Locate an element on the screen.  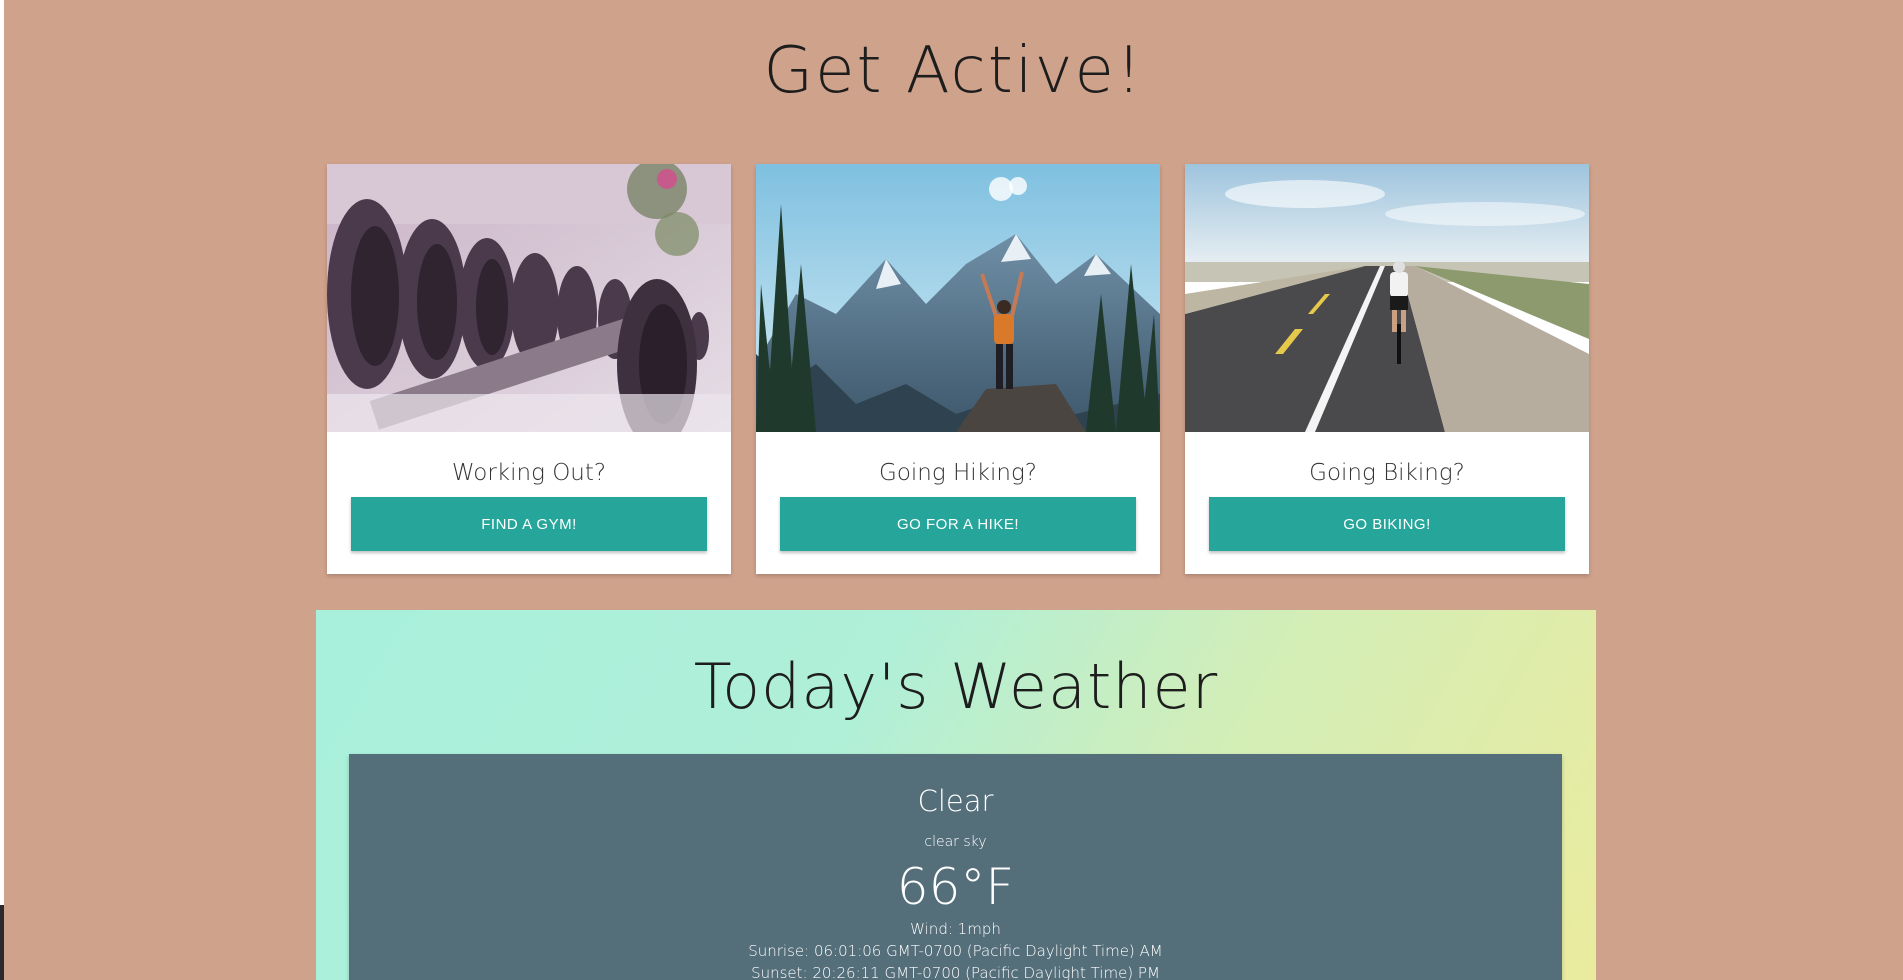
card-working-out: Working Out? FIND A GYM! is located at coordinates (529, 369).